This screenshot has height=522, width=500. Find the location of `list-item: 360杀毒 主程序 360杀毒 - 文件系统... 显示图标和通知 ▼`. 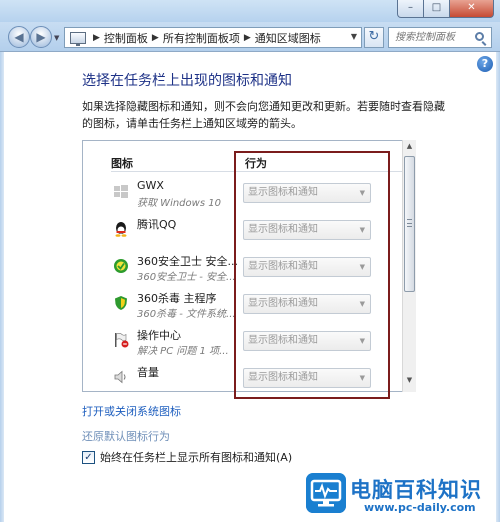

list-item: 360杀毒 主程序 360杀毒 - 文件系统... 显示图标和通知 ▼ is located at coordinates (243, 304).